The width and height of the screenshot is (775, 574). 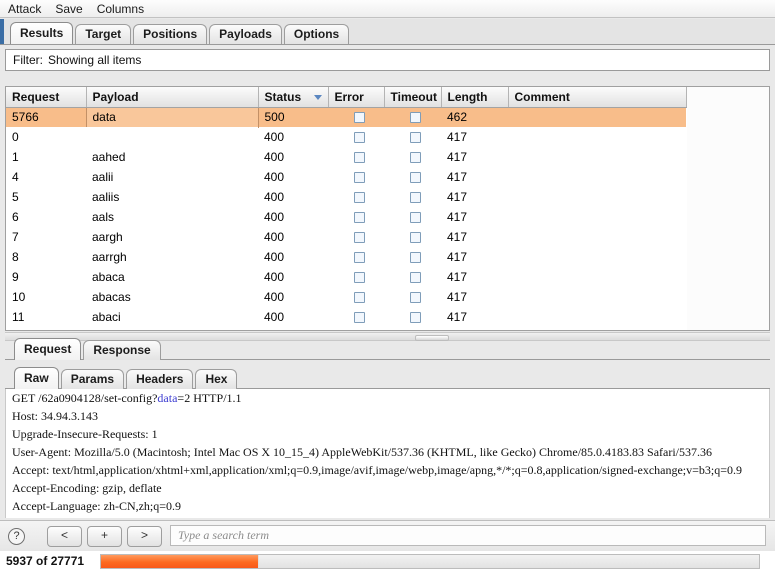 I want to click on cell-payload: abaci, so click(x=106, y=317).